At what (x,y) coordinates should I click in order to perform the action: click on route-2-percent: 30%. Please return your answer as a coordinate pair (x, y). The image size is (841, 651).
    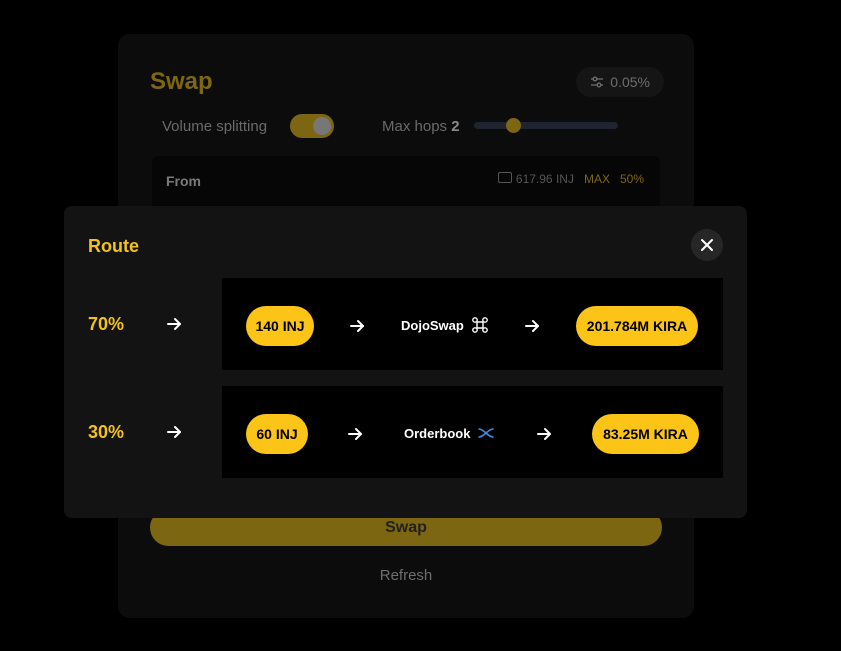
    Looking at the image, I should click on (106, 432).